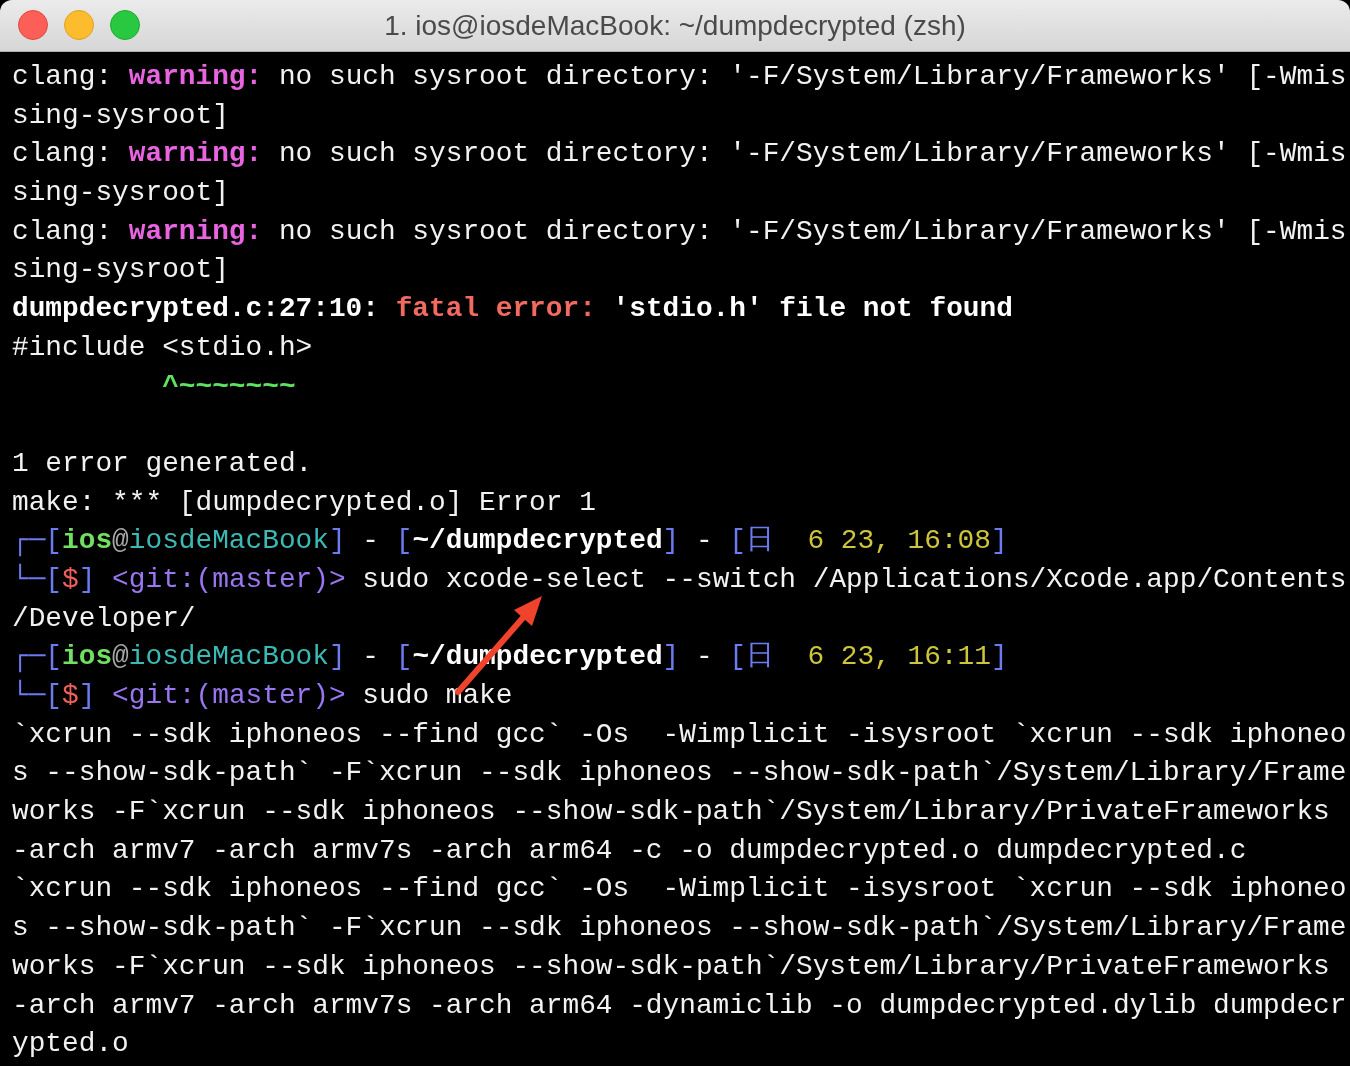  Describe the element at coordinates (262, 695) in the screenshot. I see `terminal-line: └─[$] <git:(master)> sudo make` at that location.